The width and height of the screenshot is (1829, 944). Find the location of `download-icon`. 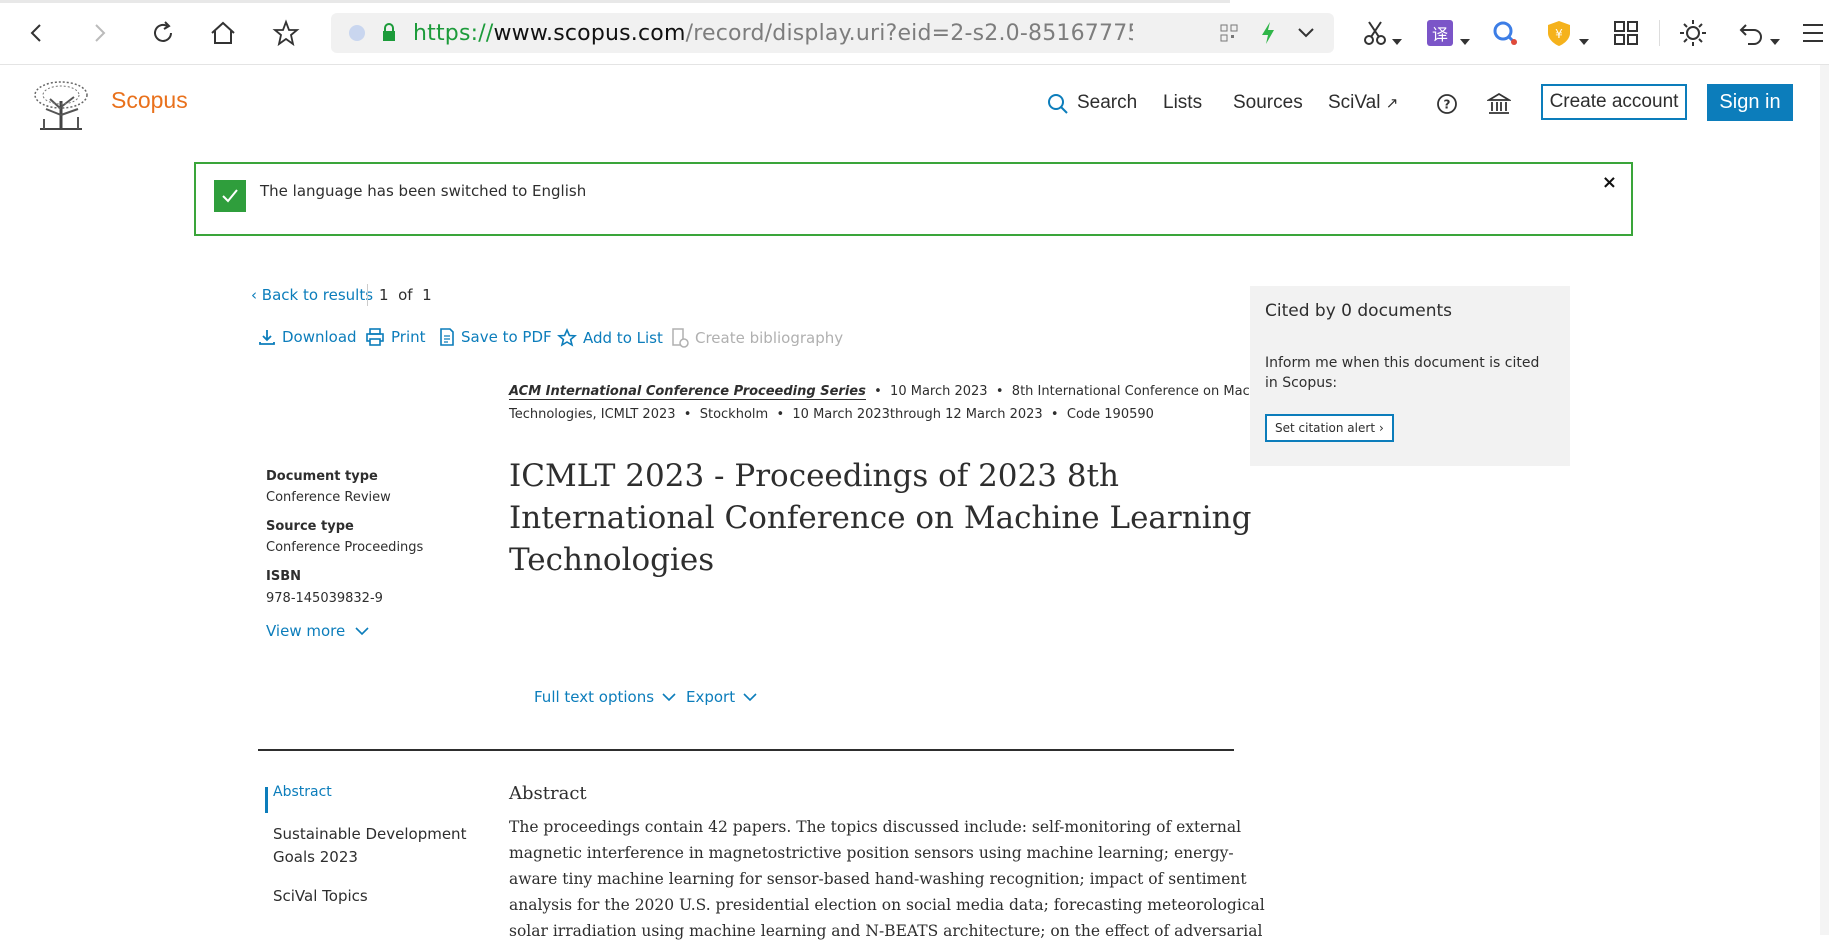

download-icon is located at coordinates (267, 337).